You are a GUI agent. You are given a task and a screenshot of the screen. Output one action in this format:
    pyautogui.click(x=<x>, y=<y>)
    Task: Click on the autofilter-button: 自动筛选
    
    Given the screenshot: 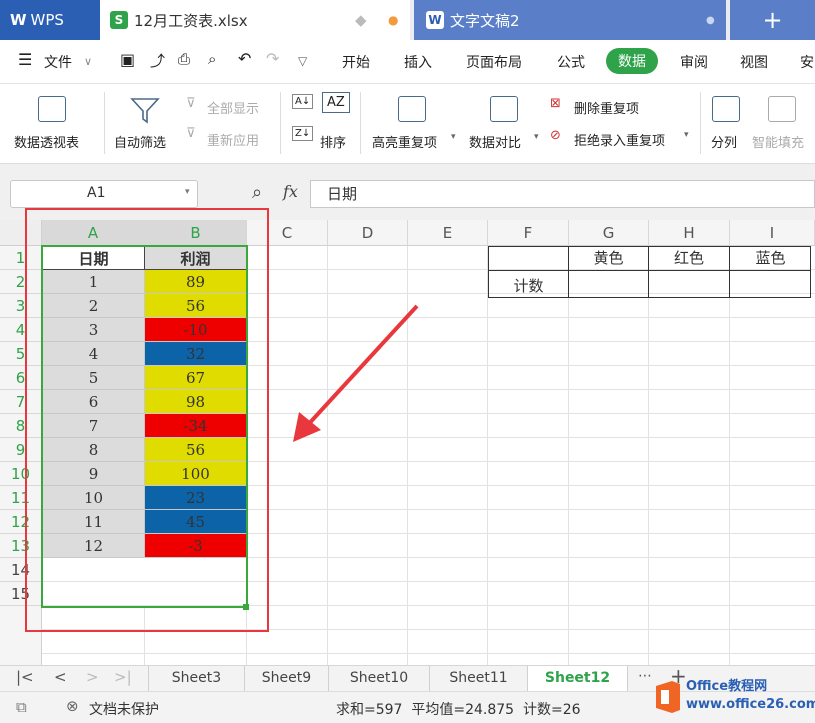 What is the action you would take?
    pyautogui.click(x=140, y=141)
    